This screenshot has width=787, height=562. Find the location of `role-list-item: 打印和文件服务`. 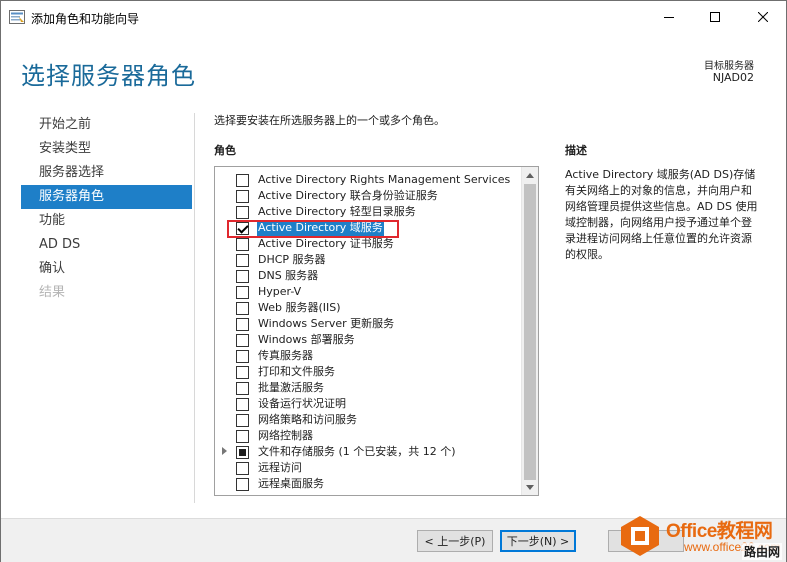

role-list-item: 打印和文件服务 is located at coordinates (368, 372).